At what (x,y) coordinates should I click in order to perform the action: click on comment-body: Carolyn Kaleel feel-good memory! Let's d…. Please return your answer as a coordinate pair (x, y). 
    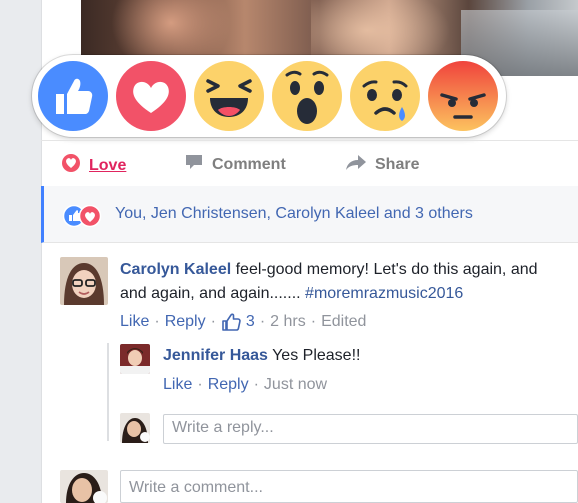
    Looking at the image, I should click on (349, 282).